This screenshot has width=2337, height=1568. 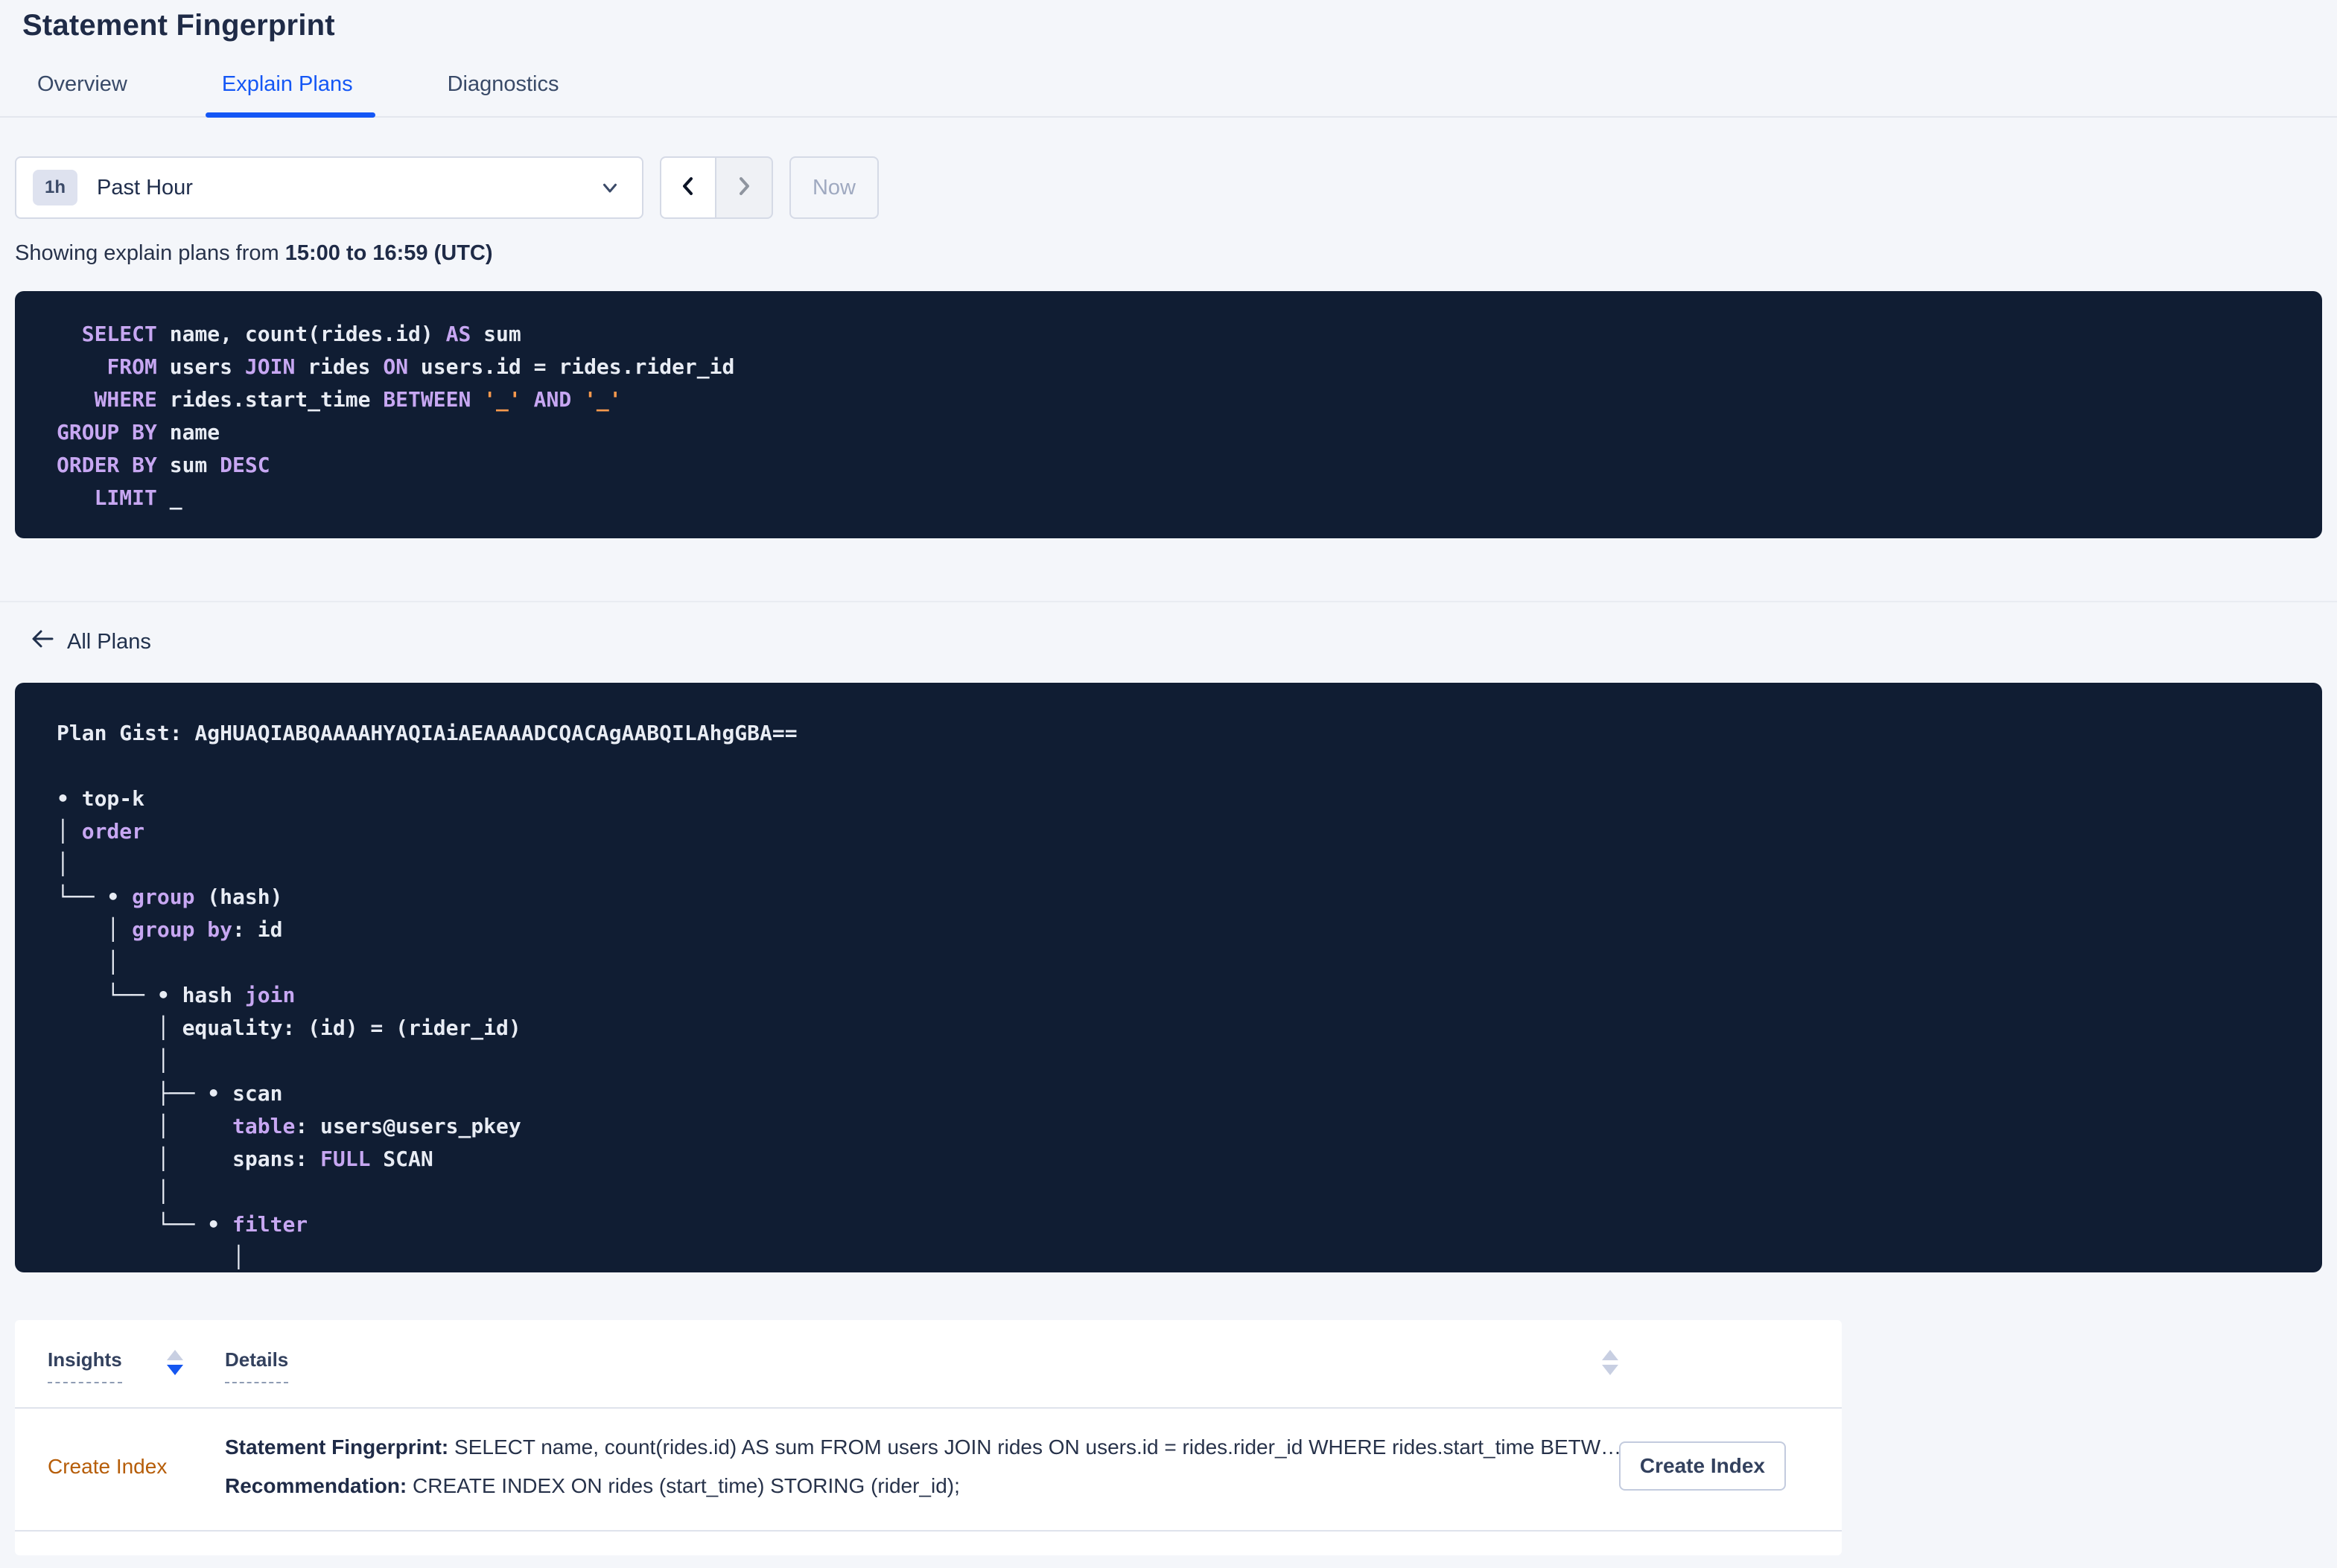 What do you see at coordinates (1610, 1362) in the screenshot?
I see `details-sort-control` at bounding box center [1610, 1362].